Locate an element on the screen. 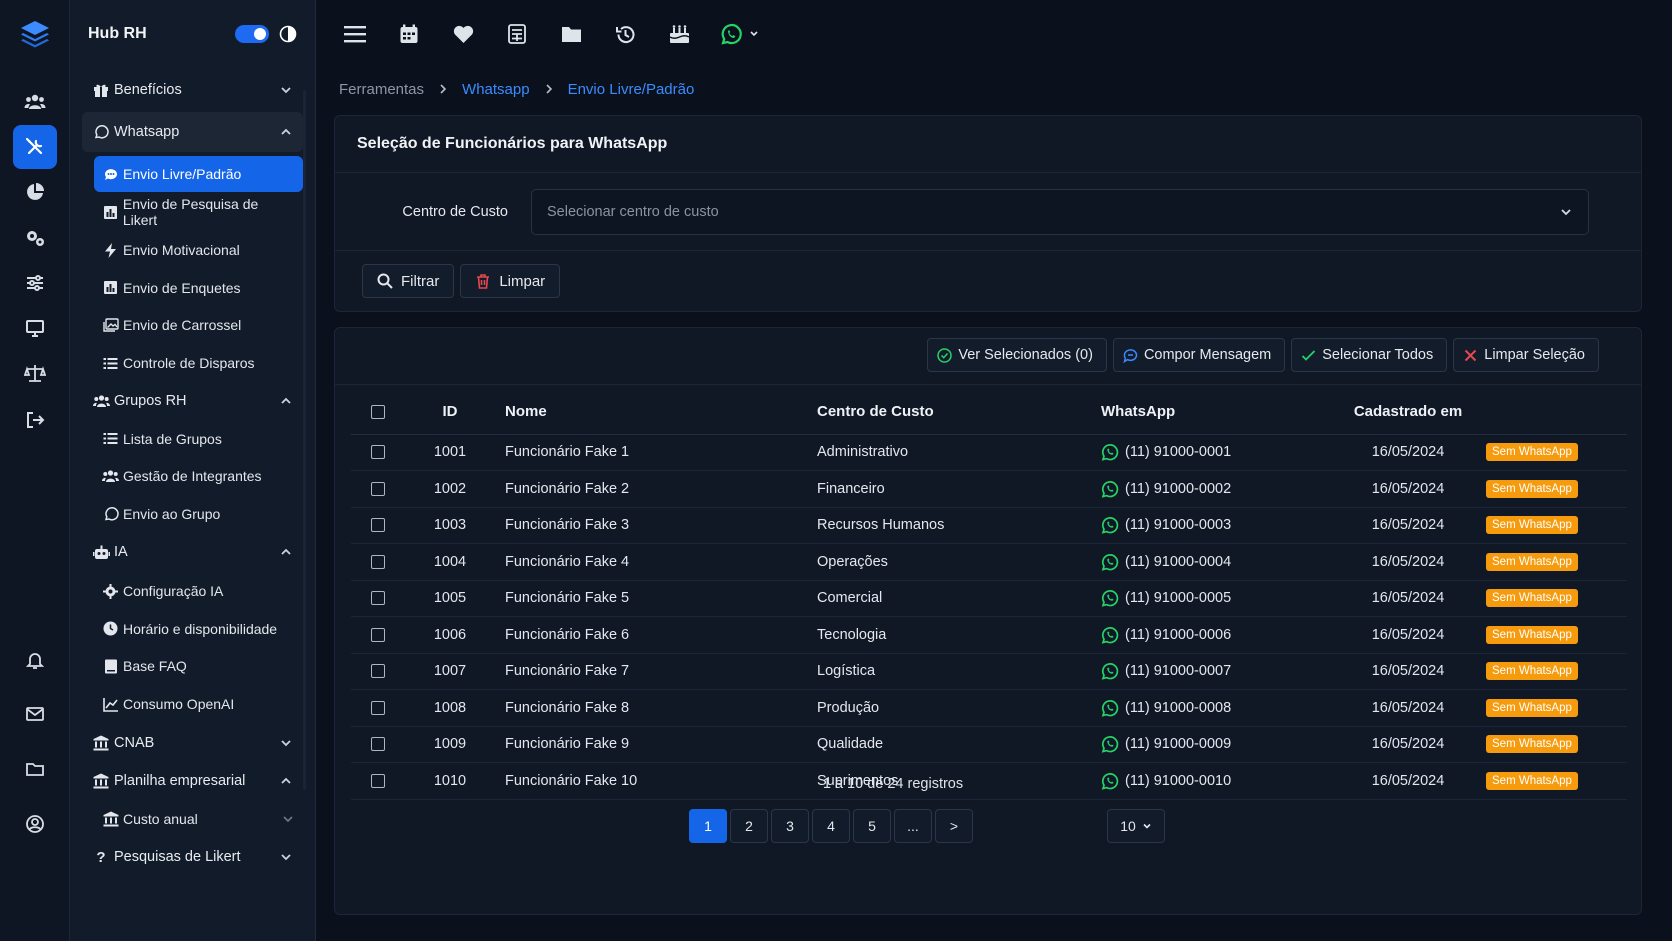  cell-centro-custo: Produção is located at coordinates (959, 708).